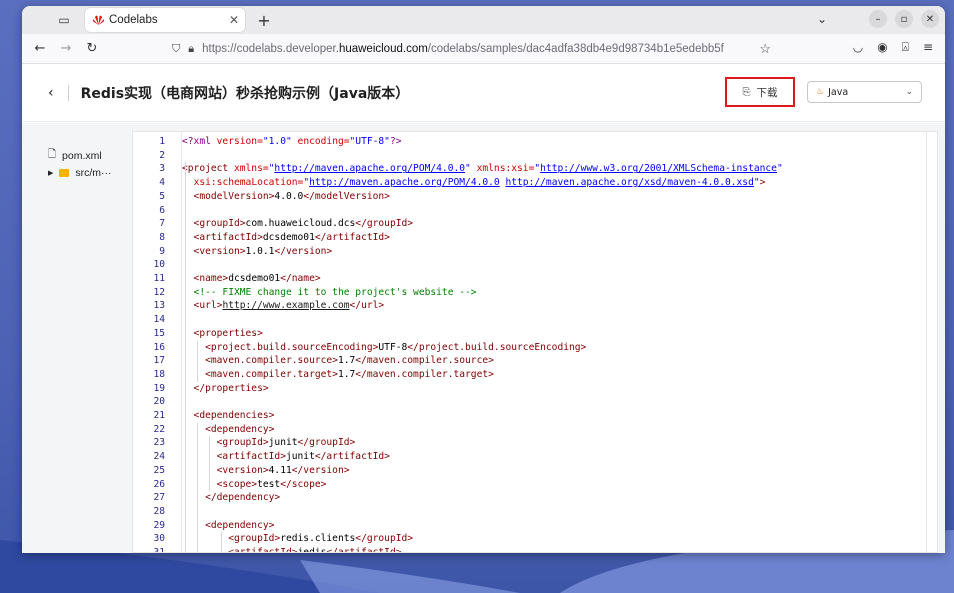  Describe the element at coordinates (64, 20) in the screenshot. I see `tab-list-icon: ▭` at that location.